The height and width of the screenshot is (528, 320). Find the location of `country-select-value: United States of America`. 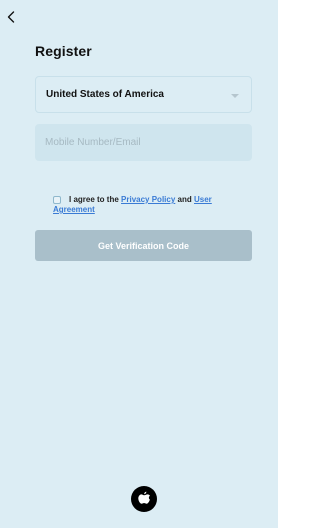

country-select-value: United States of America is located at coordinates (105, 94).